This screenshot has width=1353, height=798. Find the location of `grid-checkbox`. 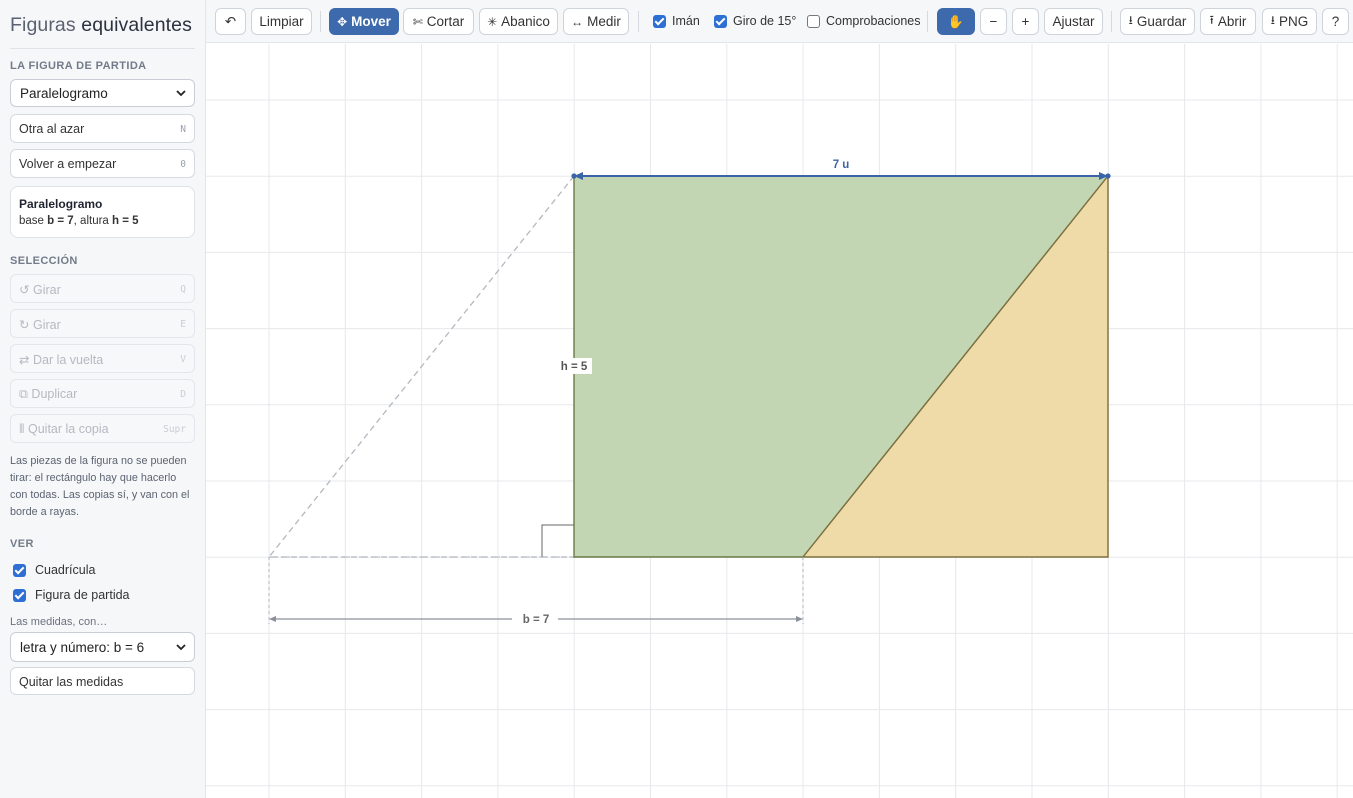

grid-checkbox is located at coordinates (19, 570).